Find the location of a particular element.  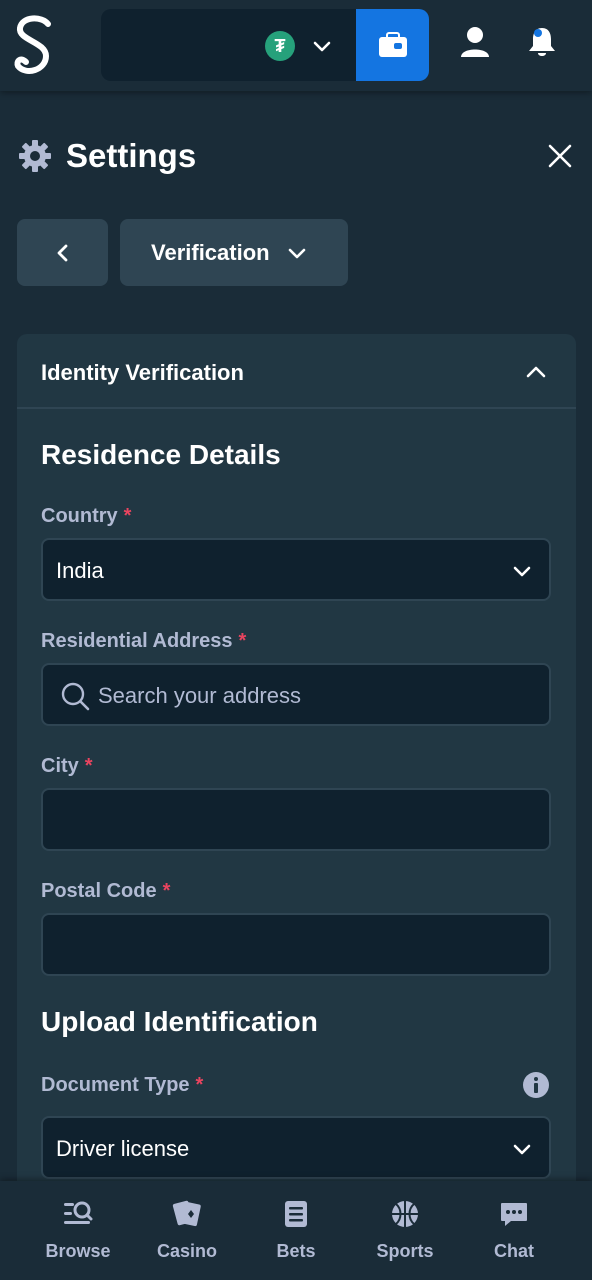

postal-code-input is located at coordinates (296, 944).